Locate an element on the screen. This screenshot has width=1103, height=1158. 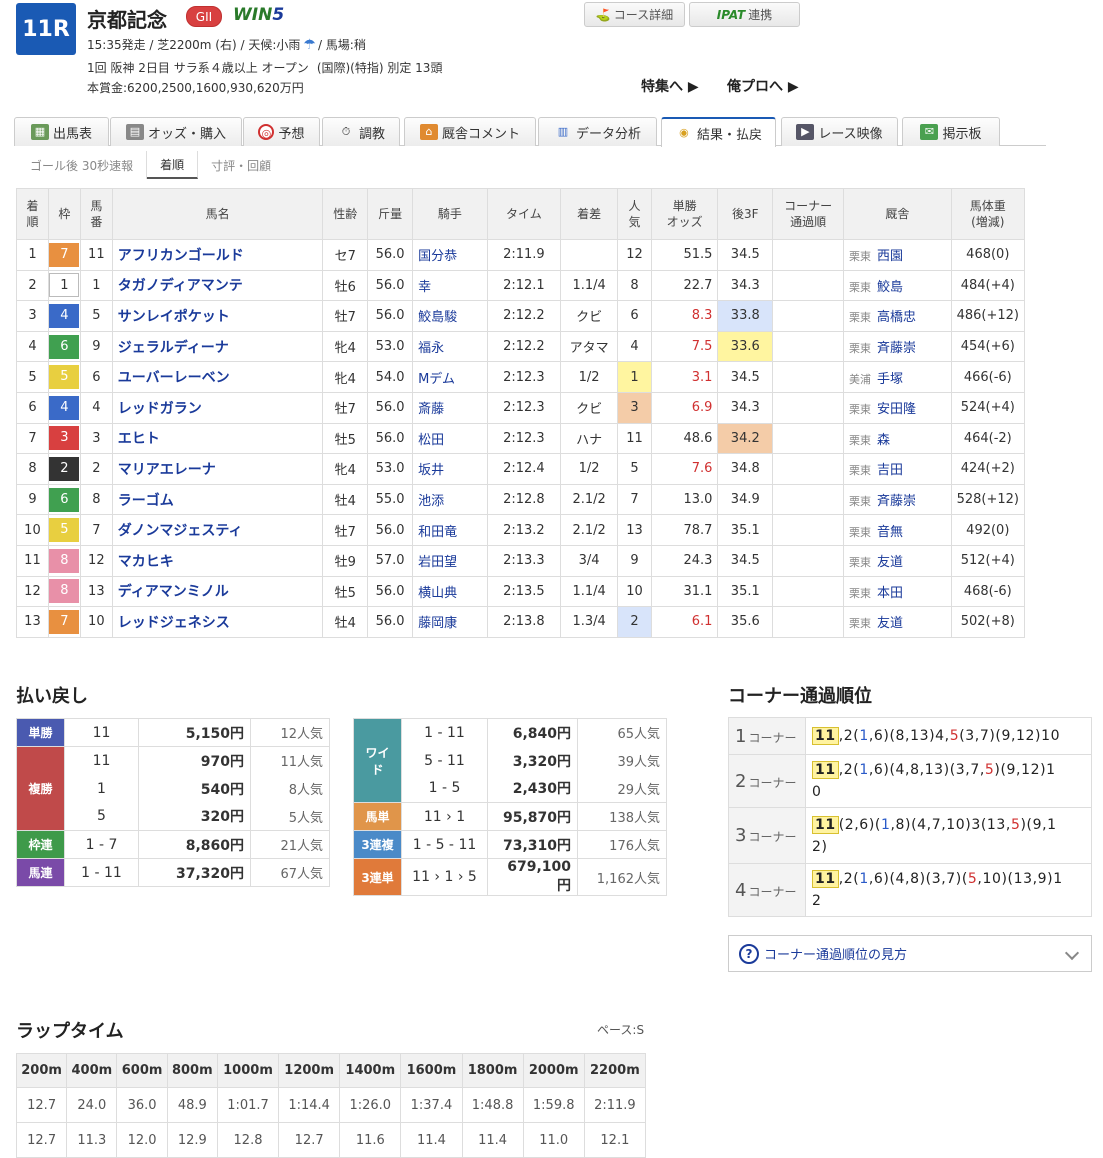
carried-weight: 57.0 is located at coordinates (390, 560).